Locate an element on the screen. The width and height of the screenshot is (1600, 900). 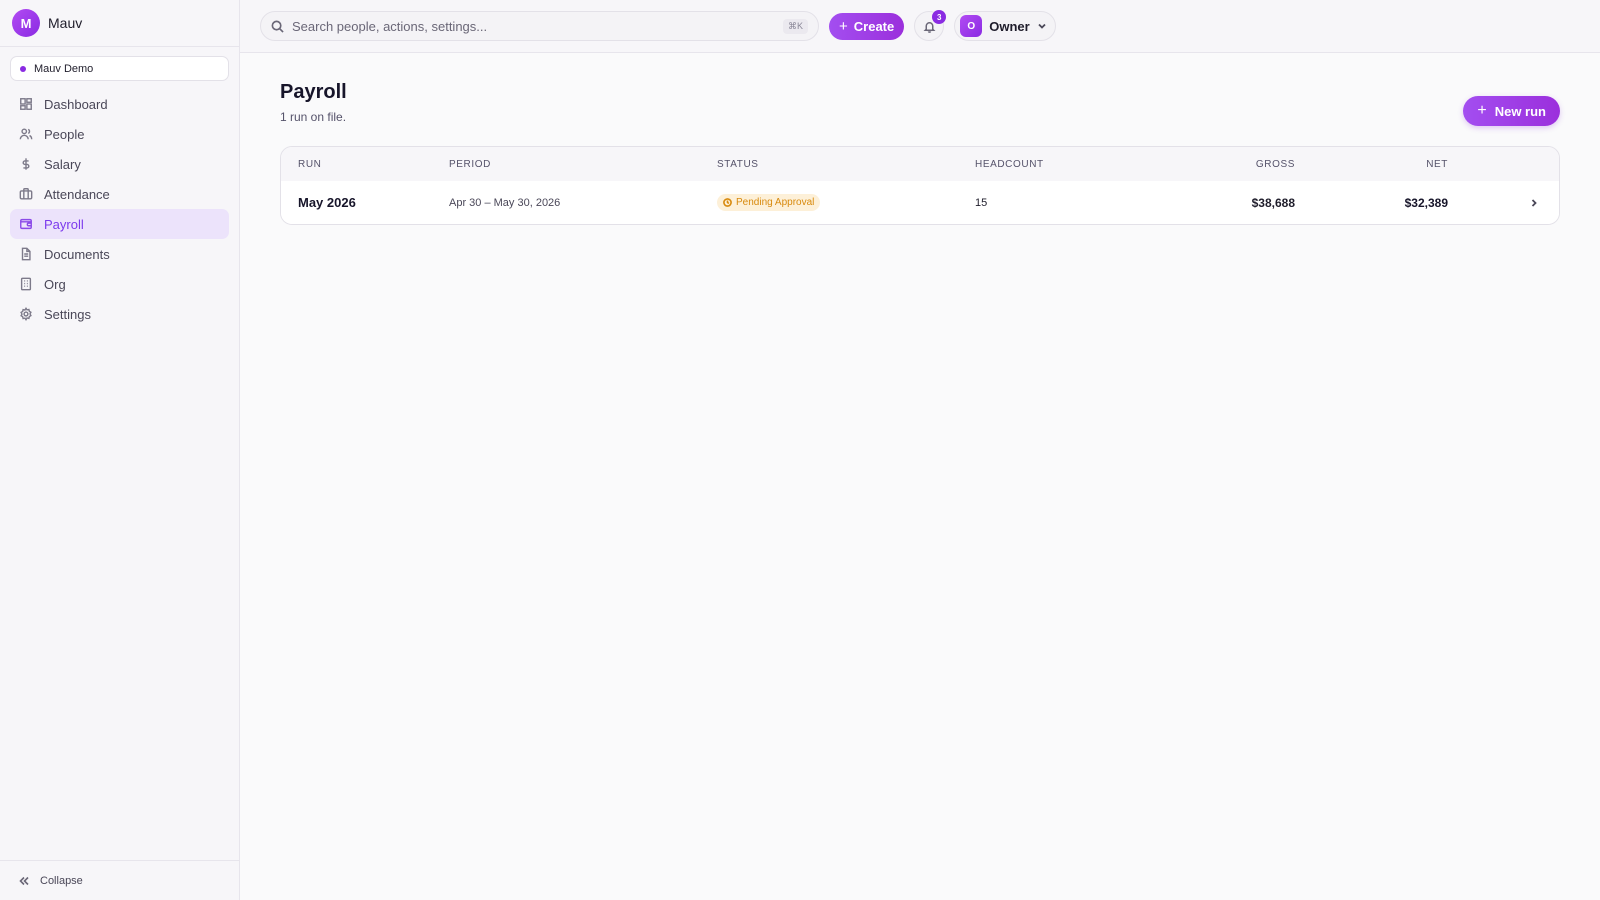
status-badge: Pending Approval is located at coordinates (769, 202).